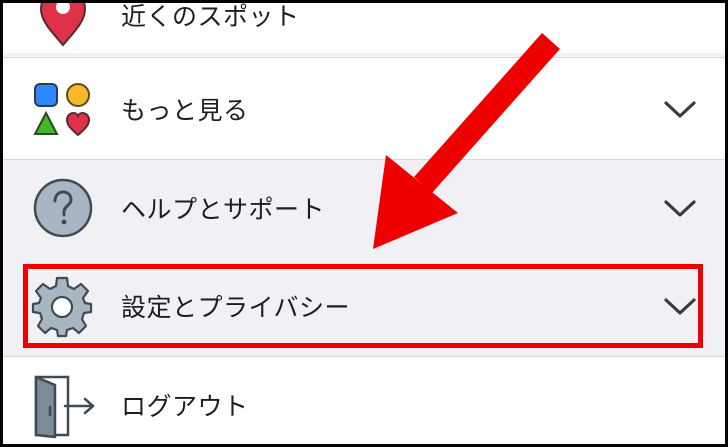 The image size is (728, 447). What do you see at coordinates (62, 307) in the screenshot?
I see `gear-icon` at bounding box center [62, 307].